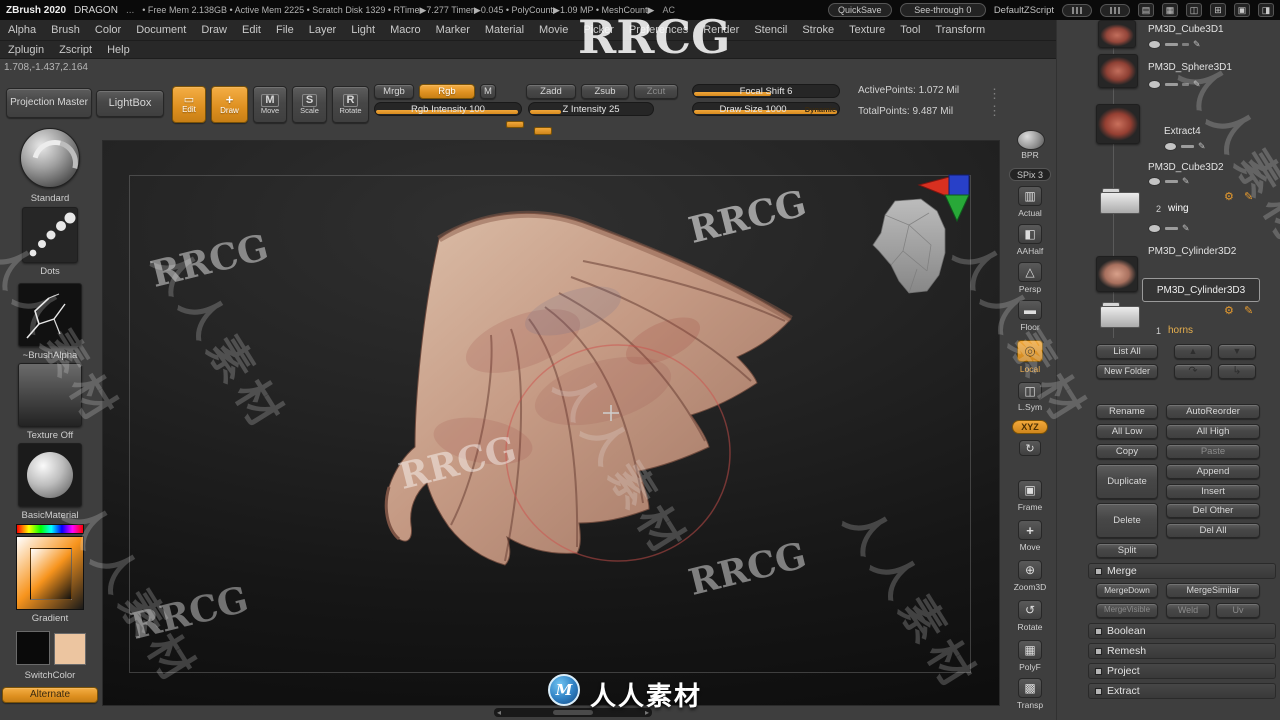 The width and height of the screenshot is (1280, 720). I want to click on subtool-name: PM3D_Cube3D2, so click(1186, 167).